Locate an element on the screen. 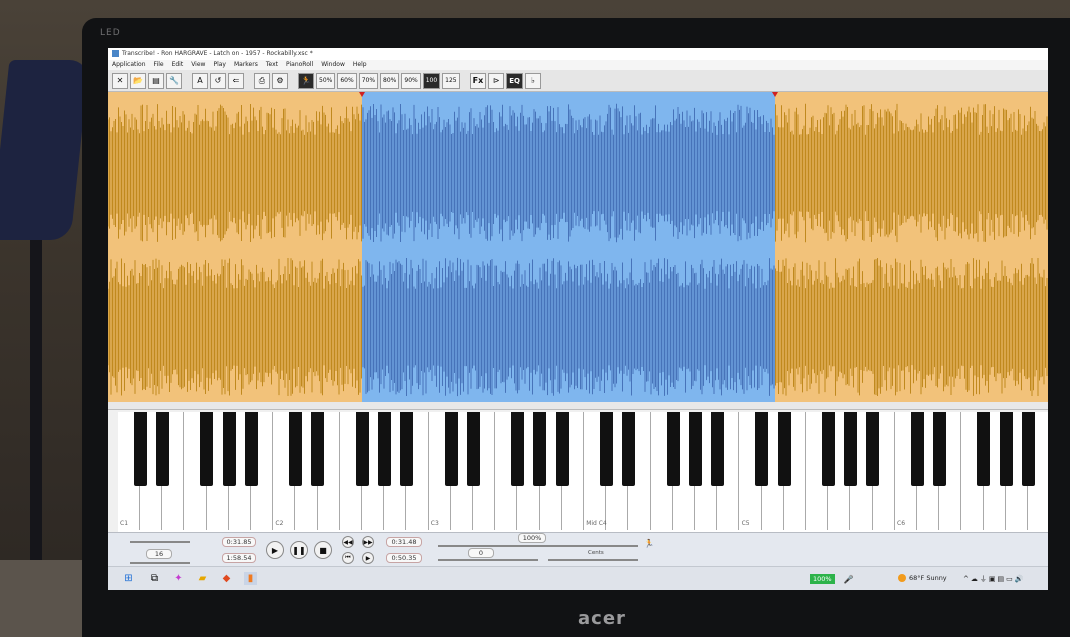 The image size is (1070, 637). usb-icon: ⏚ is located at coordinates (984, 579).